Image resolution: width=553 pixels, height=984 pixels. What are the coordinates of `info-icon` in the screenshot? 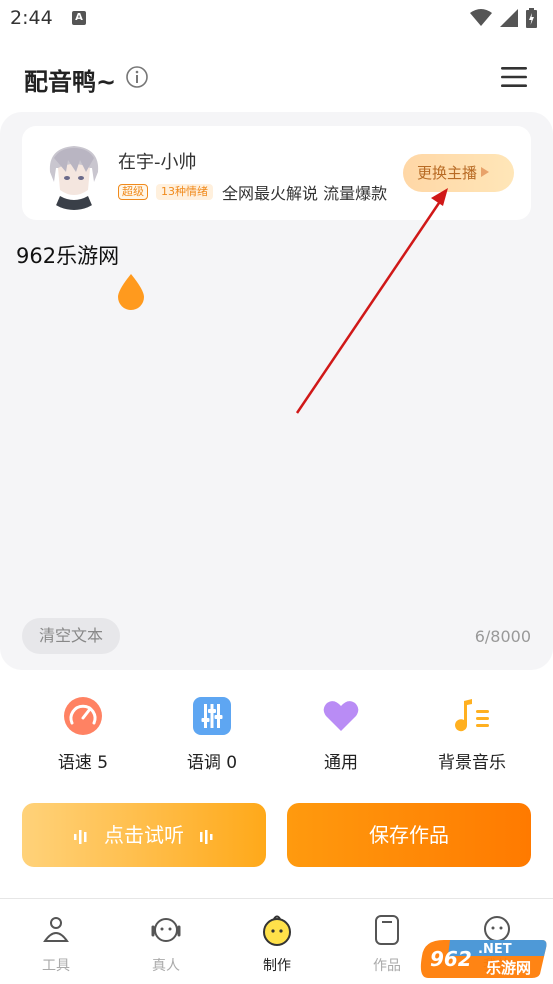 It's located at (137, 77).